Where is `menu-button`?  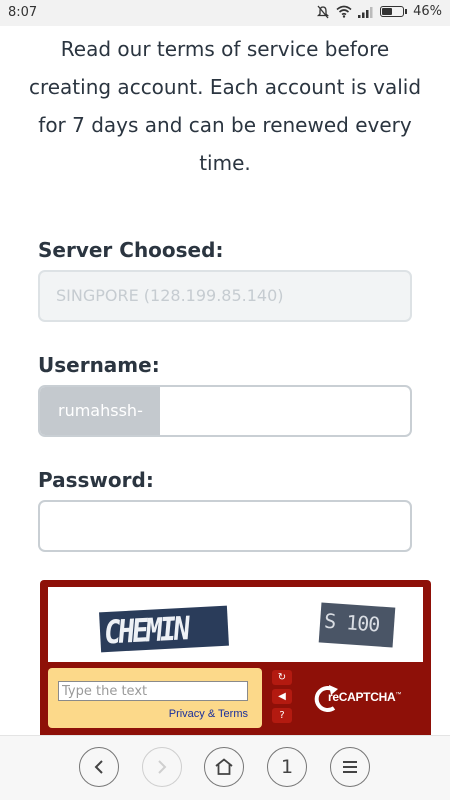 menu-button is located at coordinates (350, 767).